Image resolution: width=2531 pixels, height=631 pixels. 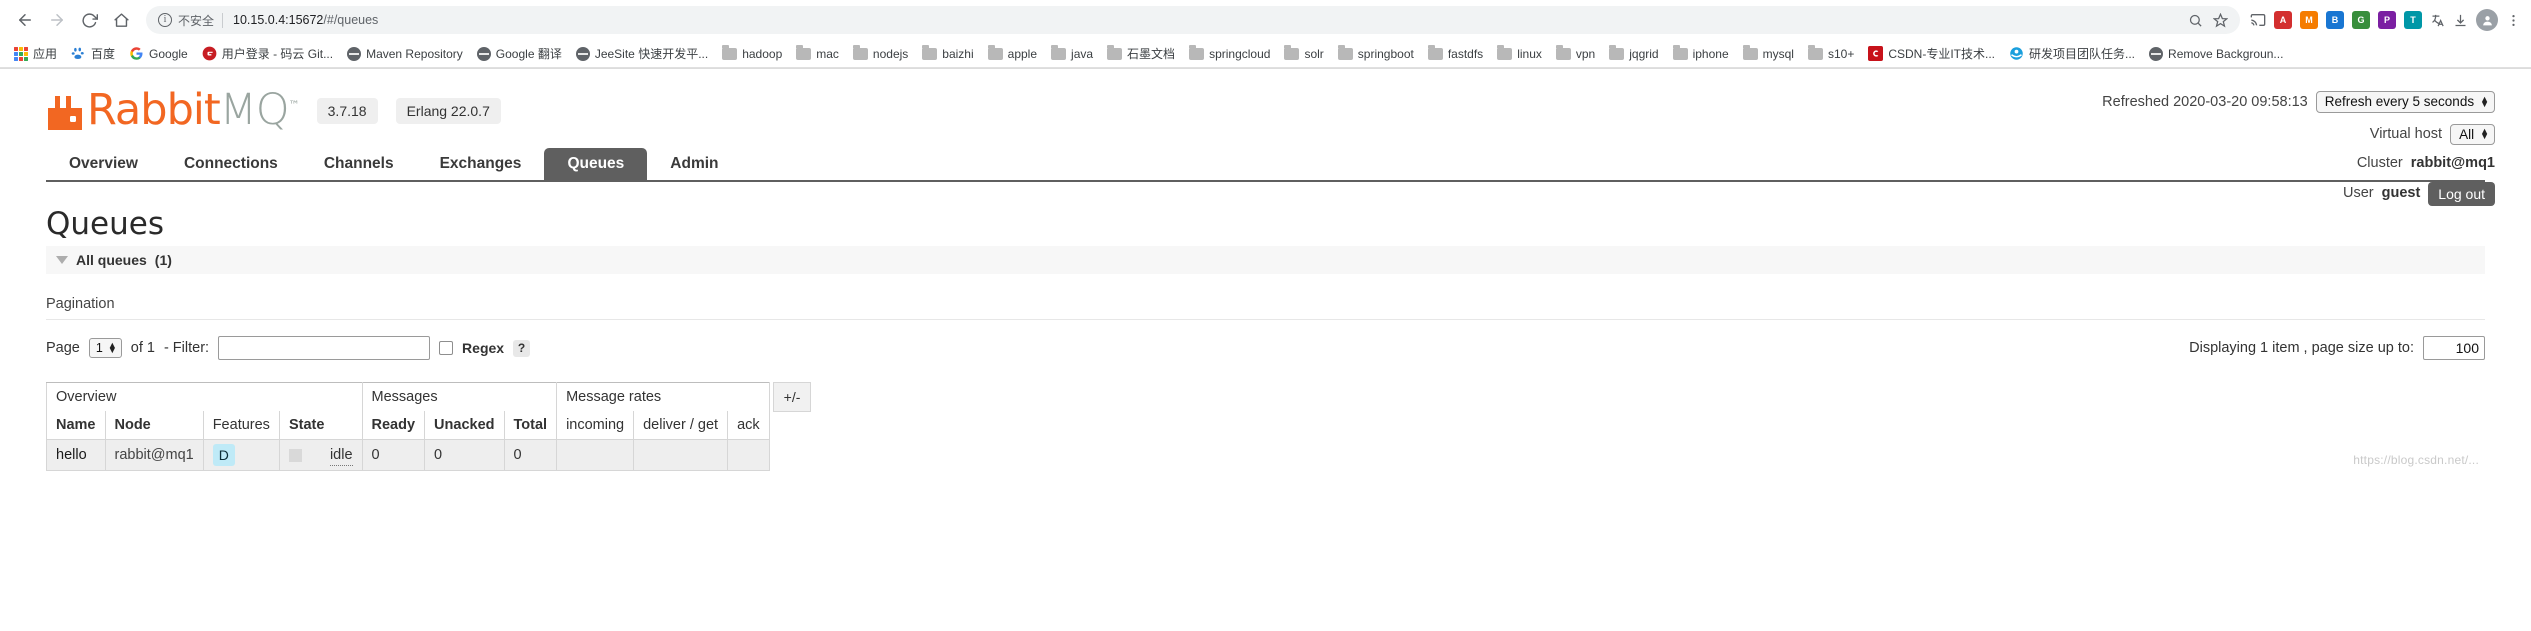 What do you see at coordinates (154, 425) in the screenshot?
I see `column-header-node: Node` at bounding box center [154, 425].